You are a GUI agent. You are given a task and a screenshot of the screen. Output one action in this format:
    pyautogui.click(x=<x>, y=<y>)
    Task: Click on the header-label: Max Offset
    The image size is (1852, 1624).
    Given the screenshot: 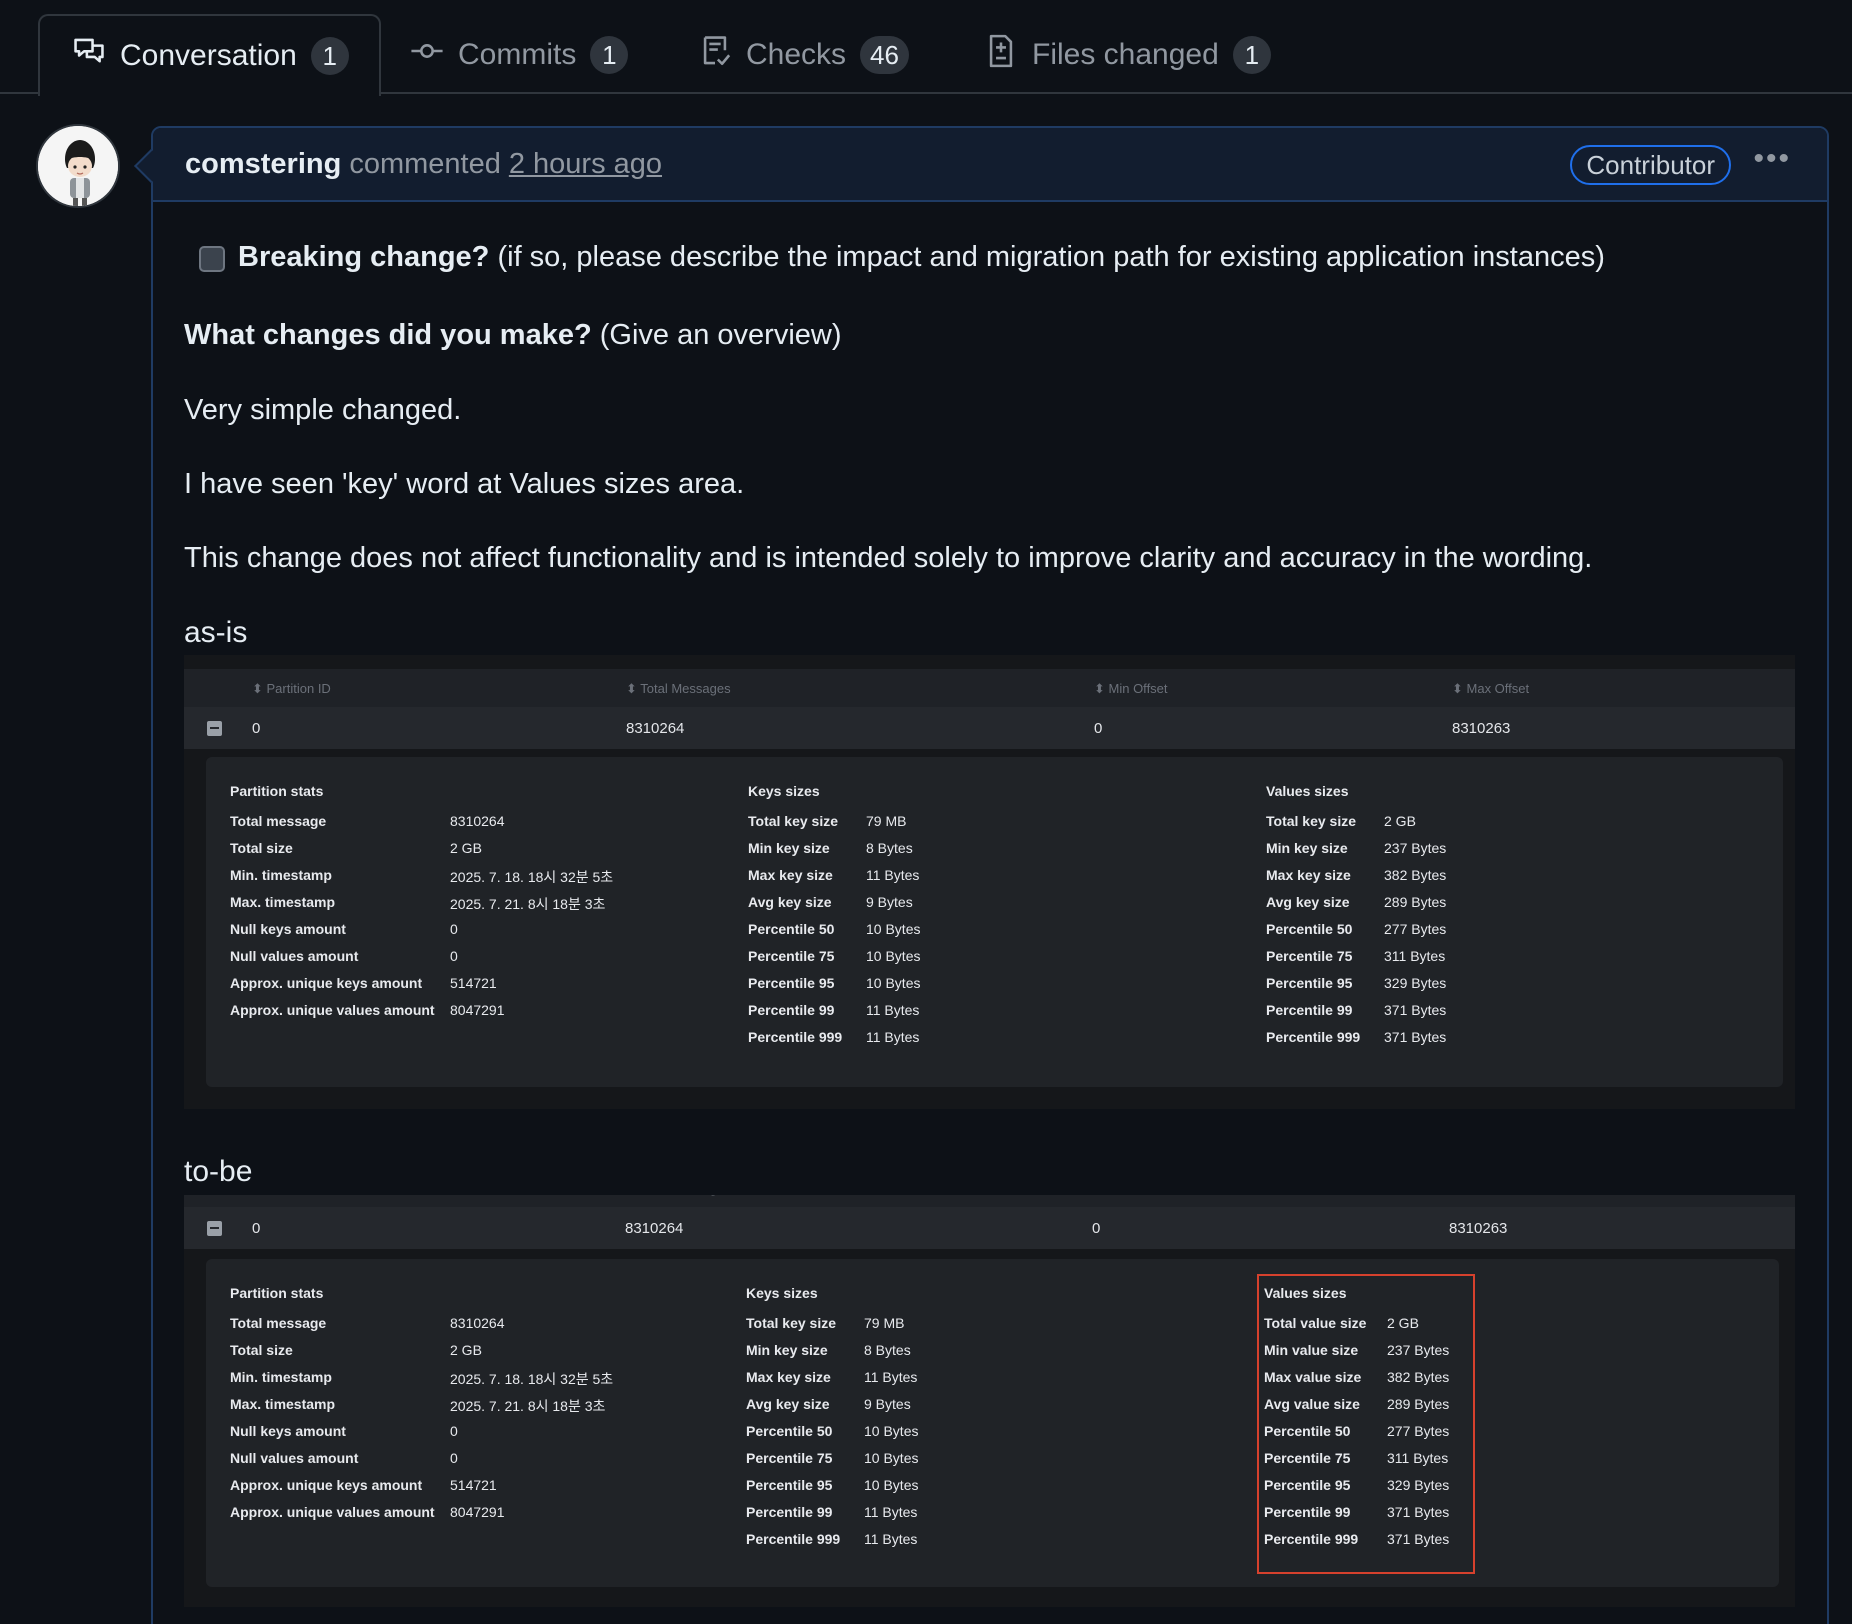 What is the action you would take?
    pyautogui.click(x=1498, y=688)
    